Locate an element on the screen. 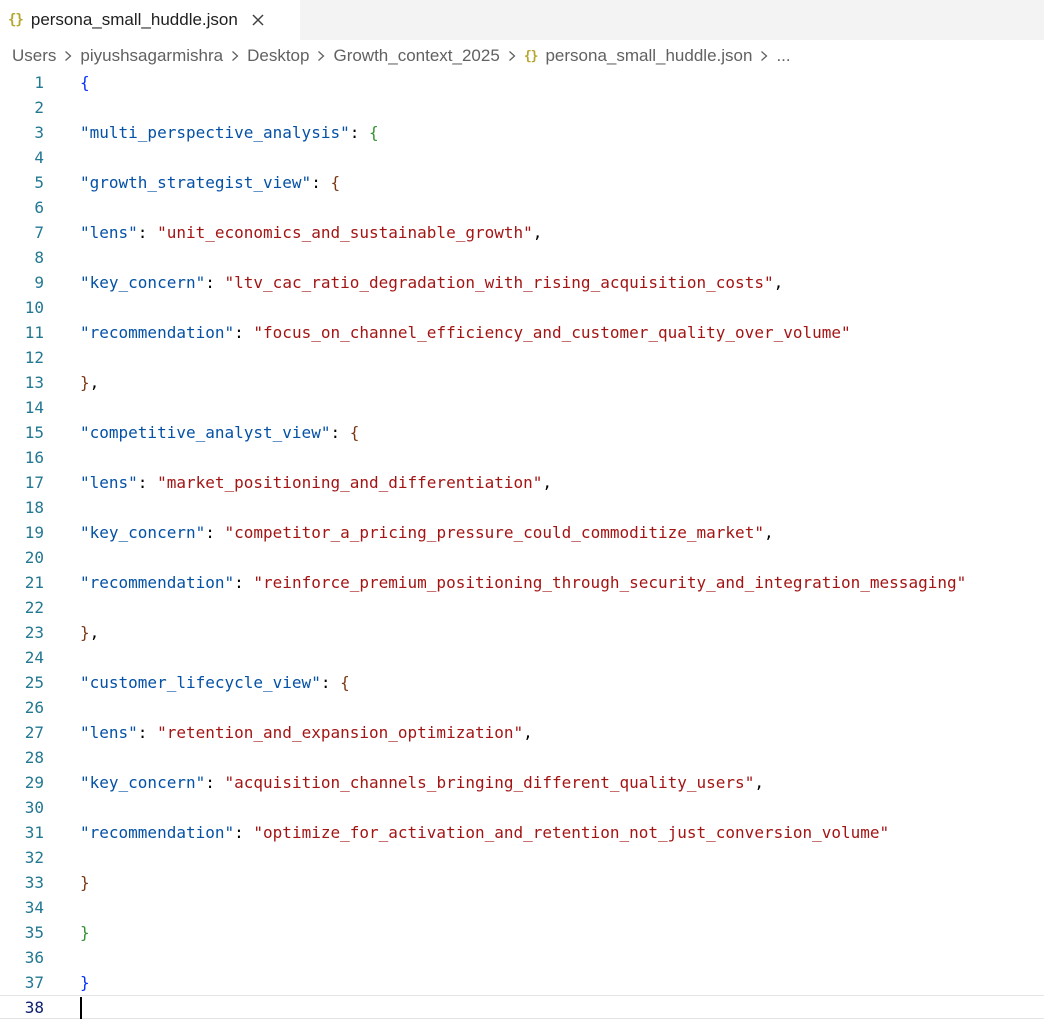 The image size is (1044, 1020). line-number: 17 is located at coordinates (34, 482).